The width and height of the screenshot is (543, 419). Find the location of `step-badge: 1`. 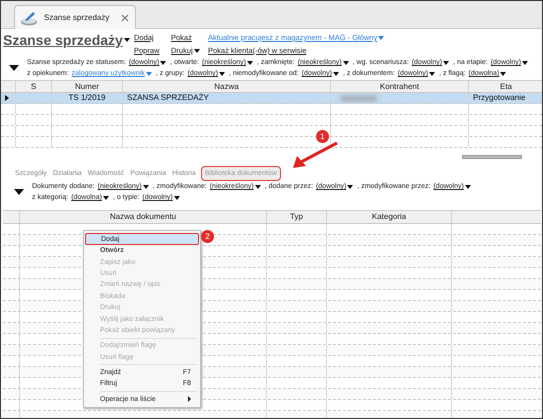

step-badge: 1 is located at coordinates (322, 136).